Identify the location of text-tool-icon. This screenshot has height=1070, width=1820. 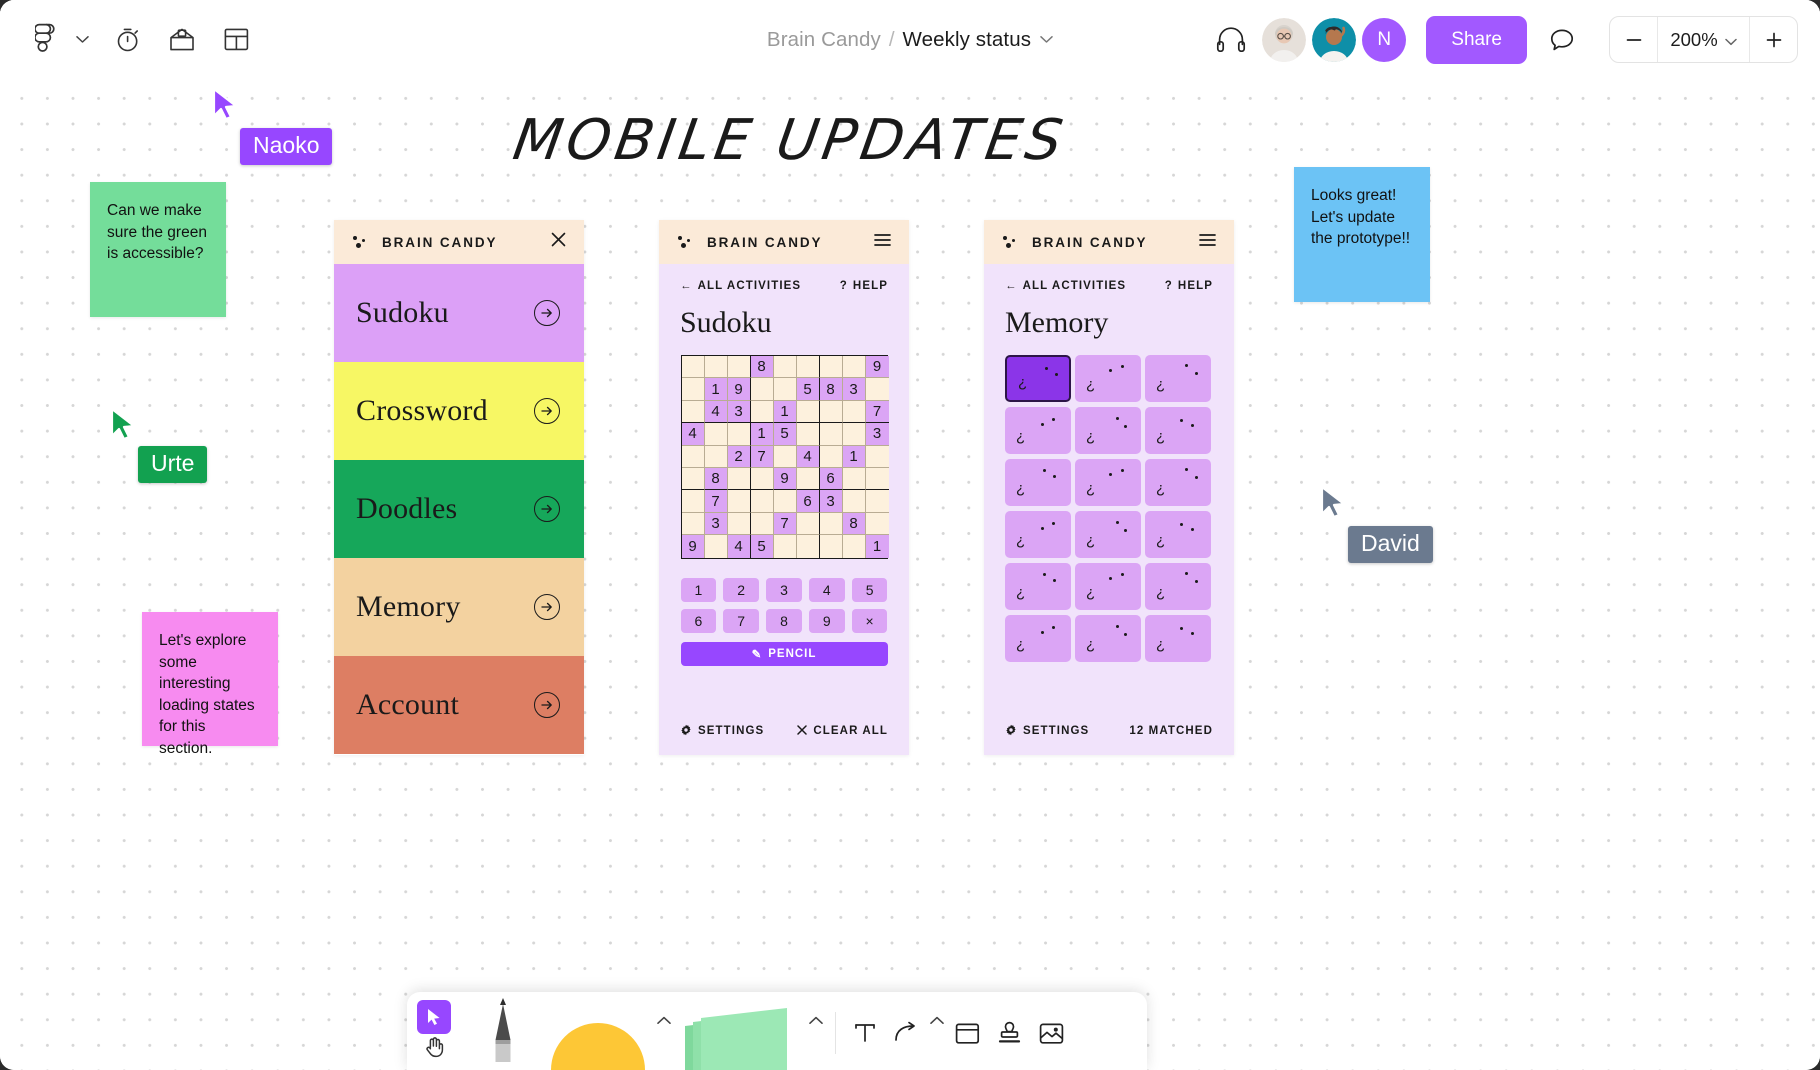
(865, 1033).